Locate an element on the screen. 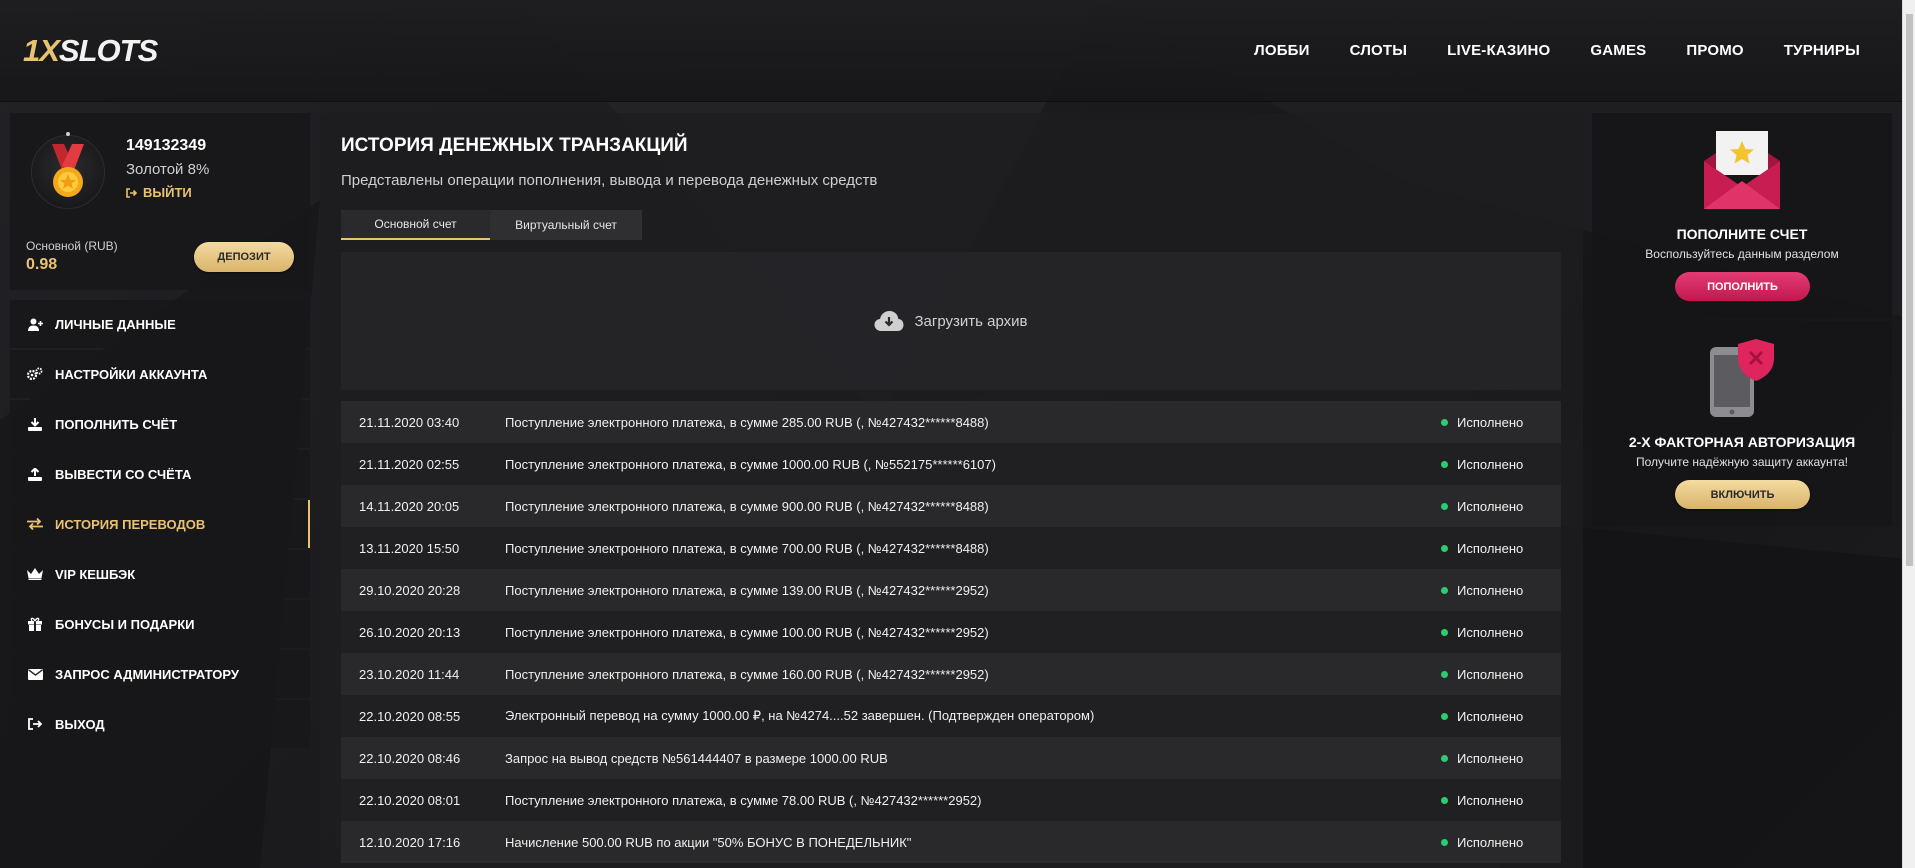 This screenshot has width=1915, height=868. tab-main-account: Основной счет is located at coordinates (415, 225).